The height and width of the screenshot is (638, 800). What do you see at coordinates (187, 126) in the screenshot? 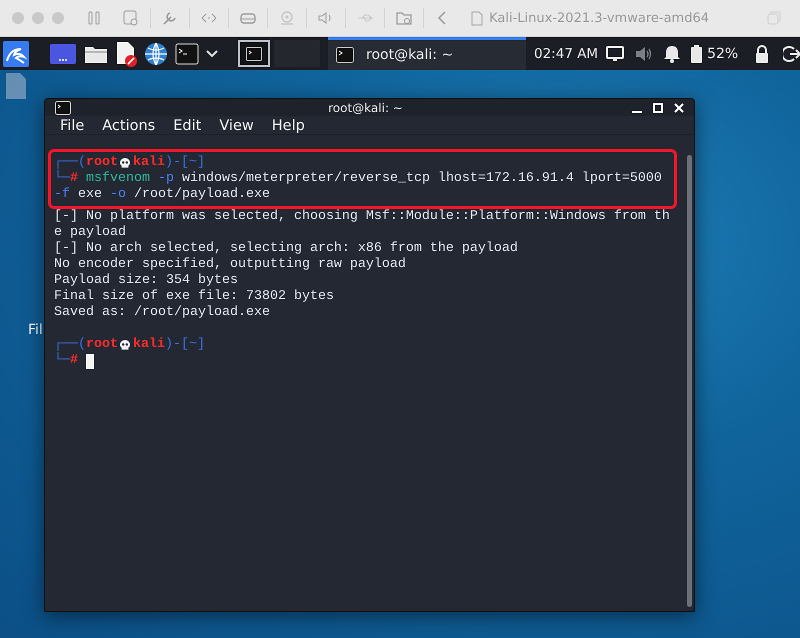
I see `menu-item: Edit` at bounding box center [187, 126].